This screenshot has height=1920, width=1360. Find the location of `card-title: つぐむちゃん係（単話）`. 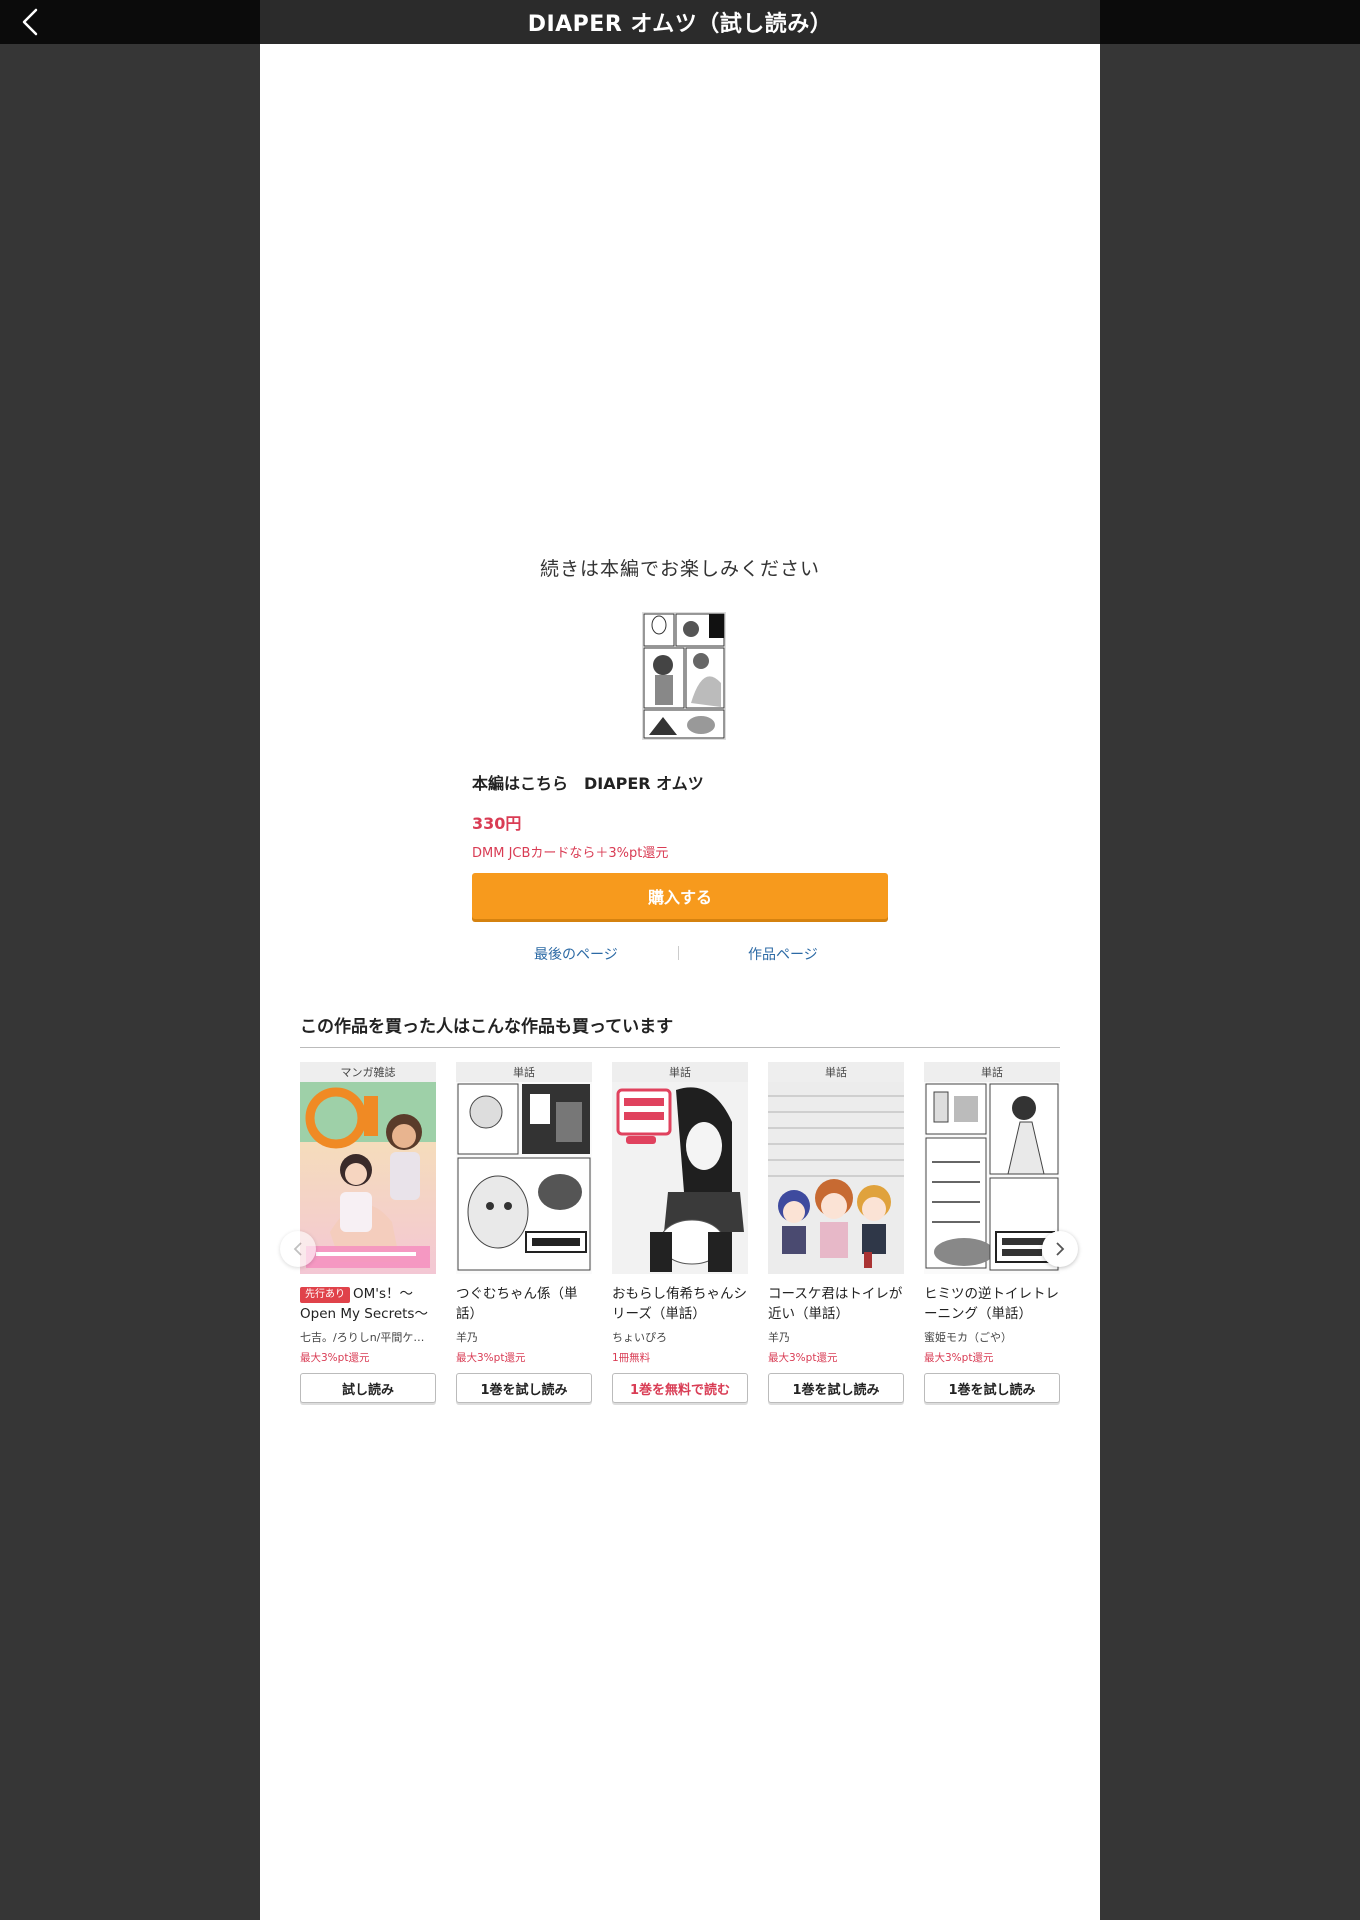

card-title: つぐむちゃん係（単話） is located at coordinates (524, 1304).